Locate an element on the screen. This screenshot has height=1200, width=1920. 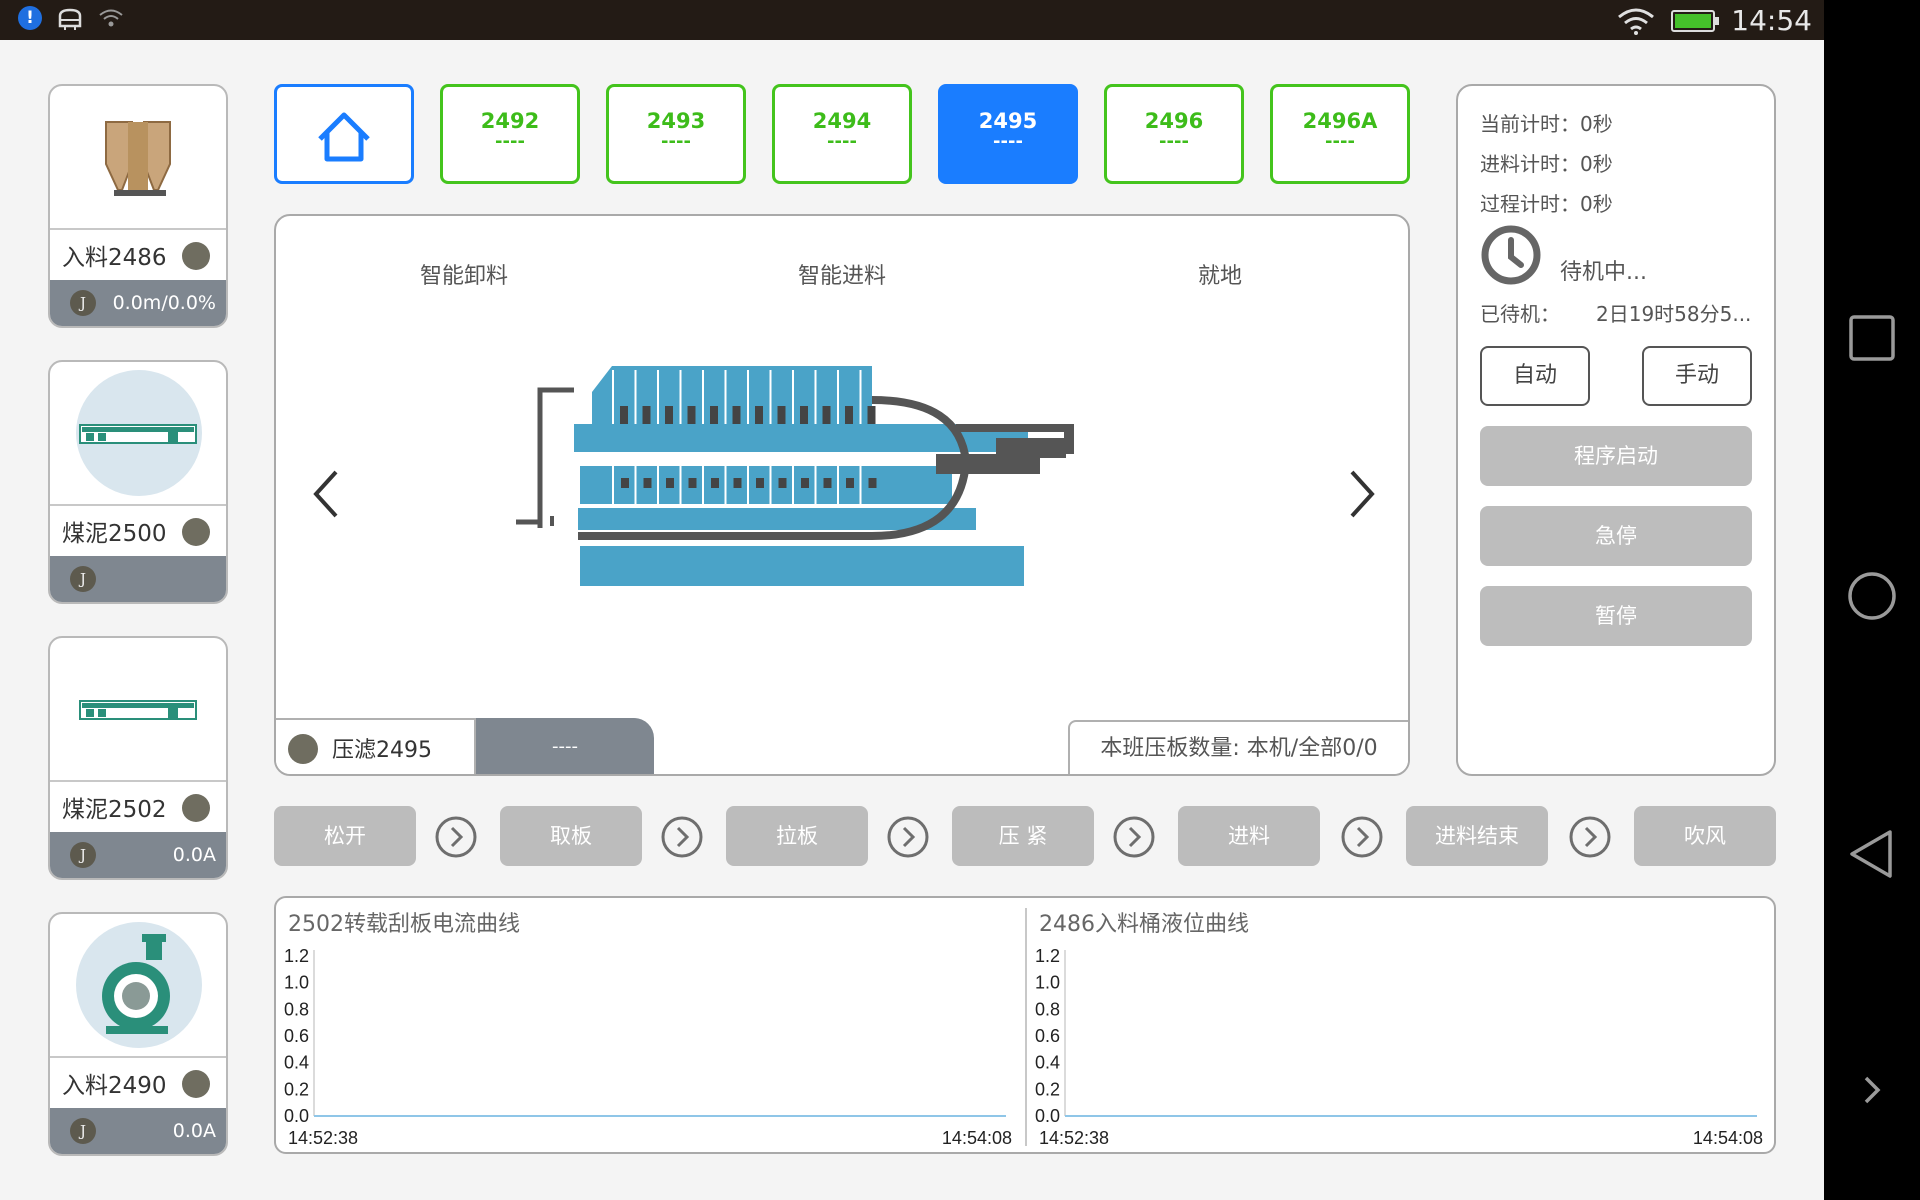
next-arrow-icon is located at coordinates (1362, 494).